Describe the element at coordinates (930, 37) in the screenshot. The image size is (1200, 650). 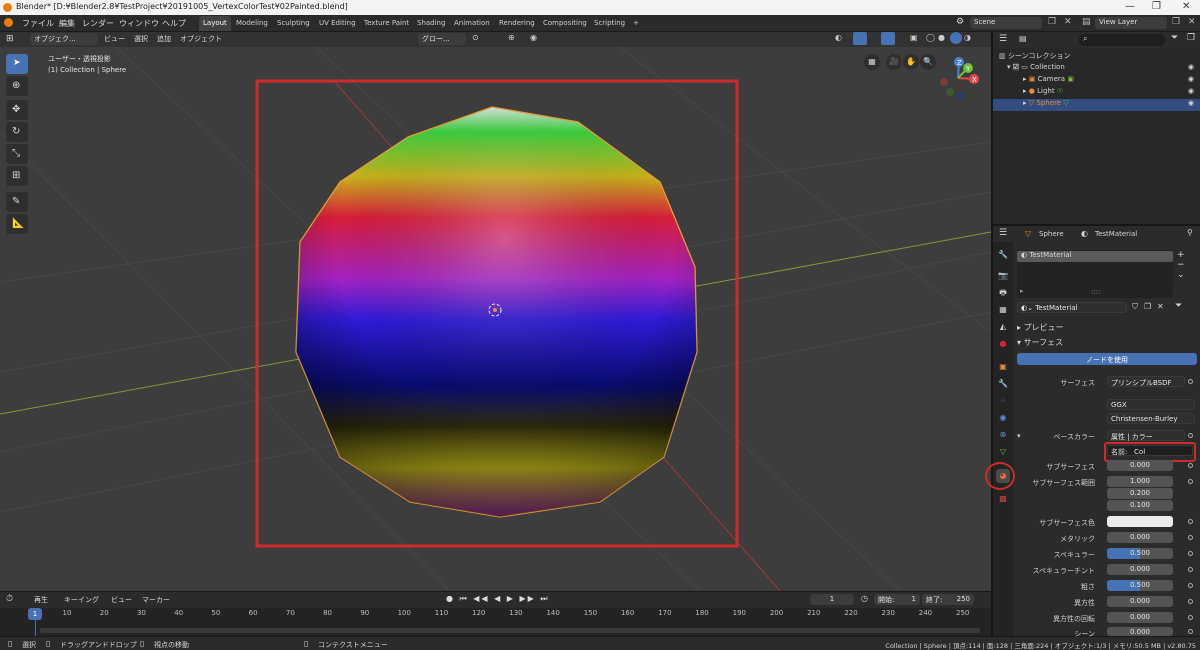
I see `wireframe-shading-icon: ◯` at that location.